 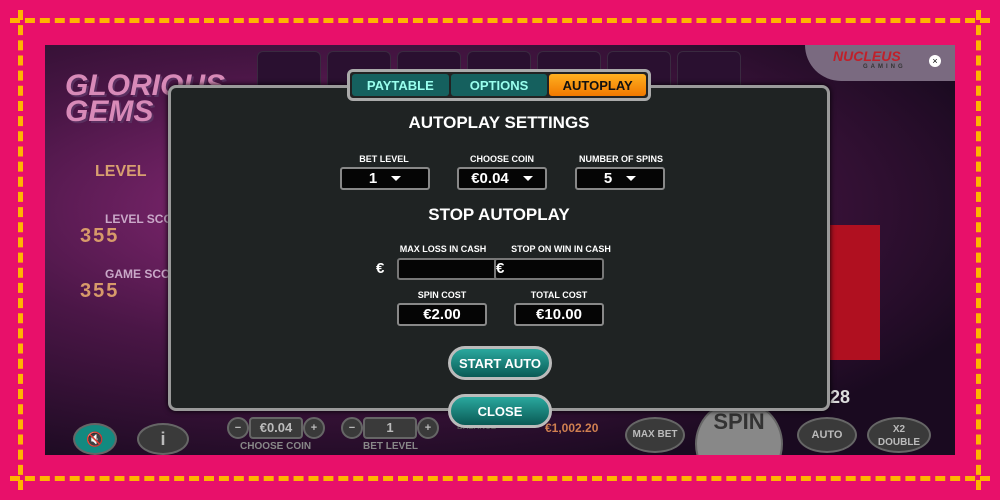 What do you see at coordinates (100, 291) in the screenshot?
I see `game-score: 355` at bounding box center [100, 291].